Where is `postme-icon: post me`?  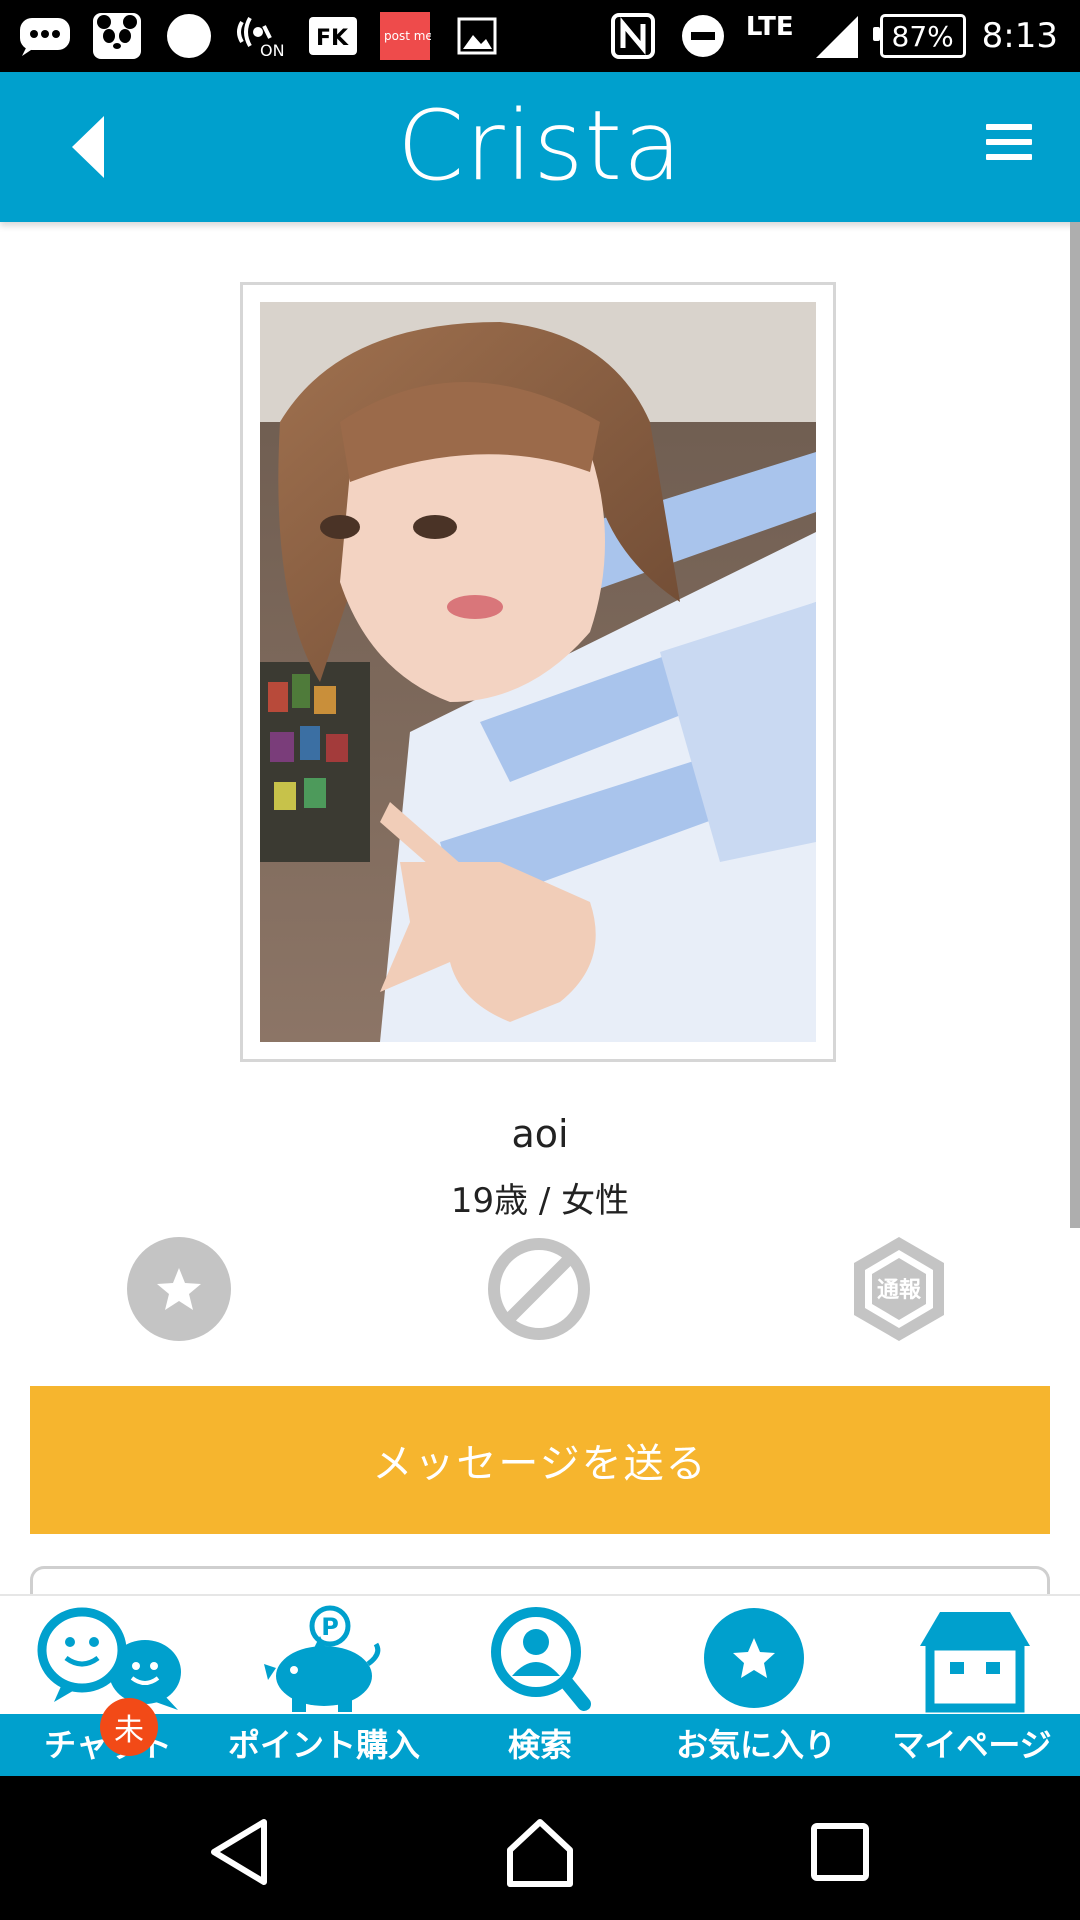 postme-icon: post me is located at coordinates (405, 36).